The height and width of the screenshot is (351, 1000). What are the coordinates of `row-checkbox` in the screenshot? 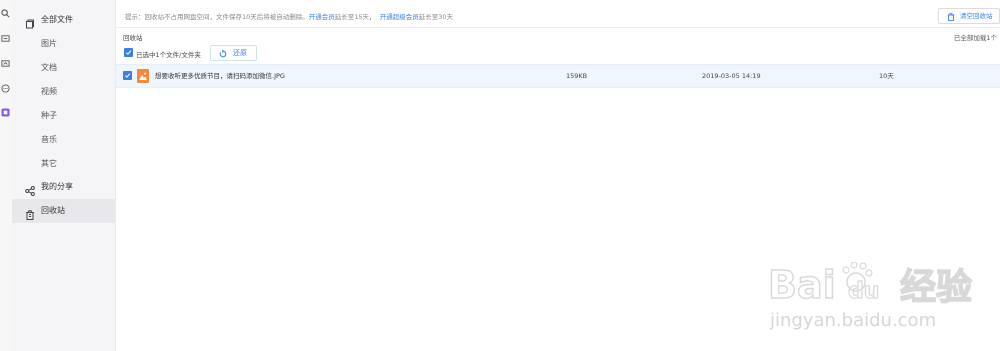 It's located at (127, 75).